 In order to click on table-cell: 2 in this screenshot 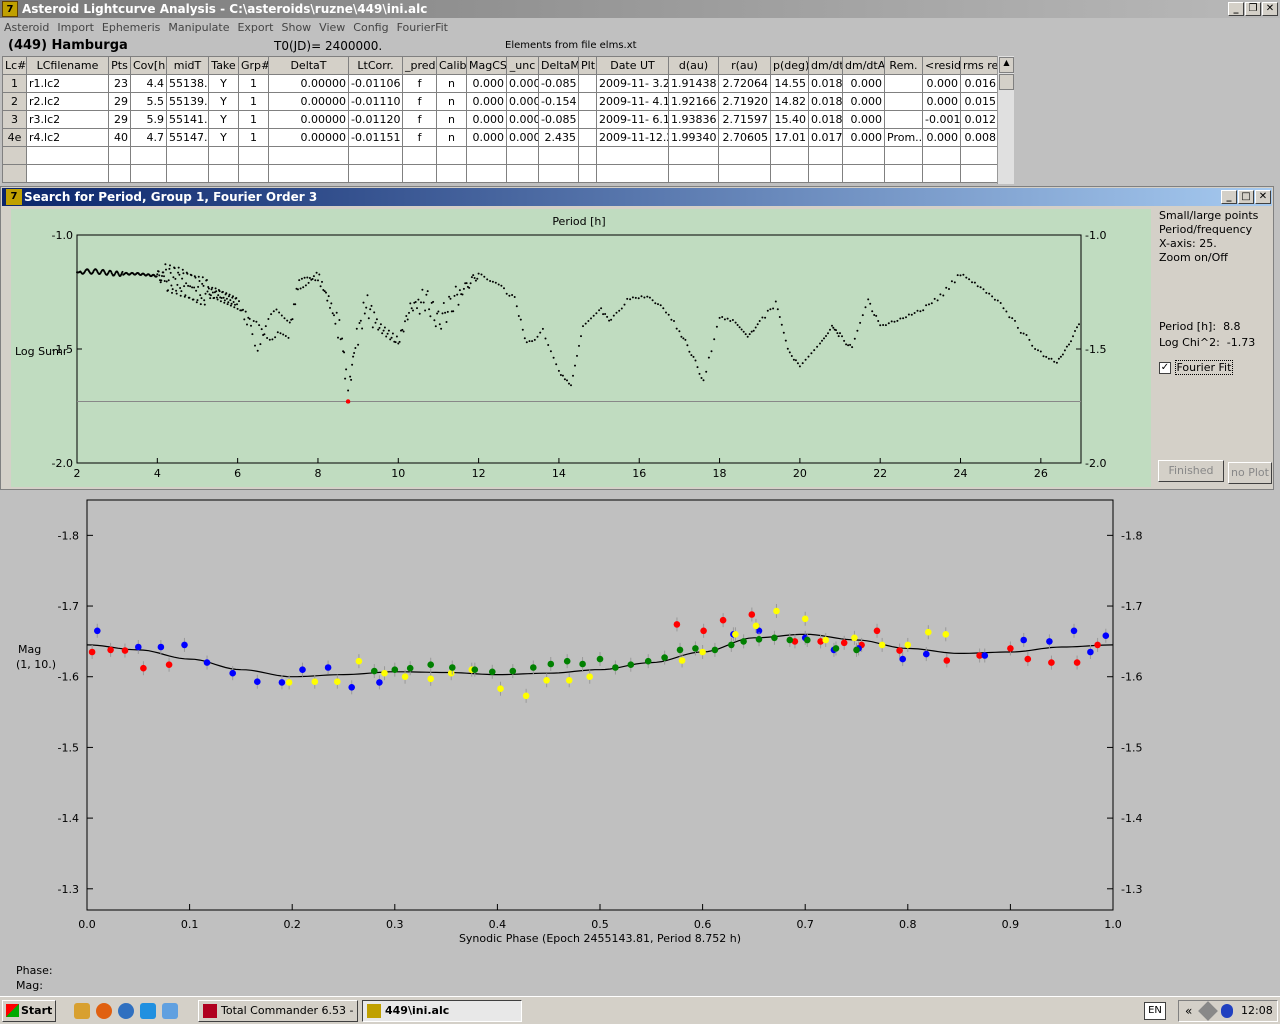, I will do `click(14, 101)`.